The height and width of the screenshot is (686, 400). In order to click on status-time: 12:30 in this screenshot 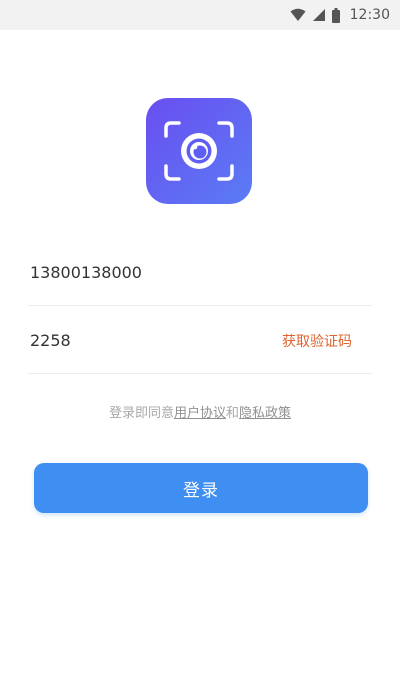, I will do `click(369, 15)`.